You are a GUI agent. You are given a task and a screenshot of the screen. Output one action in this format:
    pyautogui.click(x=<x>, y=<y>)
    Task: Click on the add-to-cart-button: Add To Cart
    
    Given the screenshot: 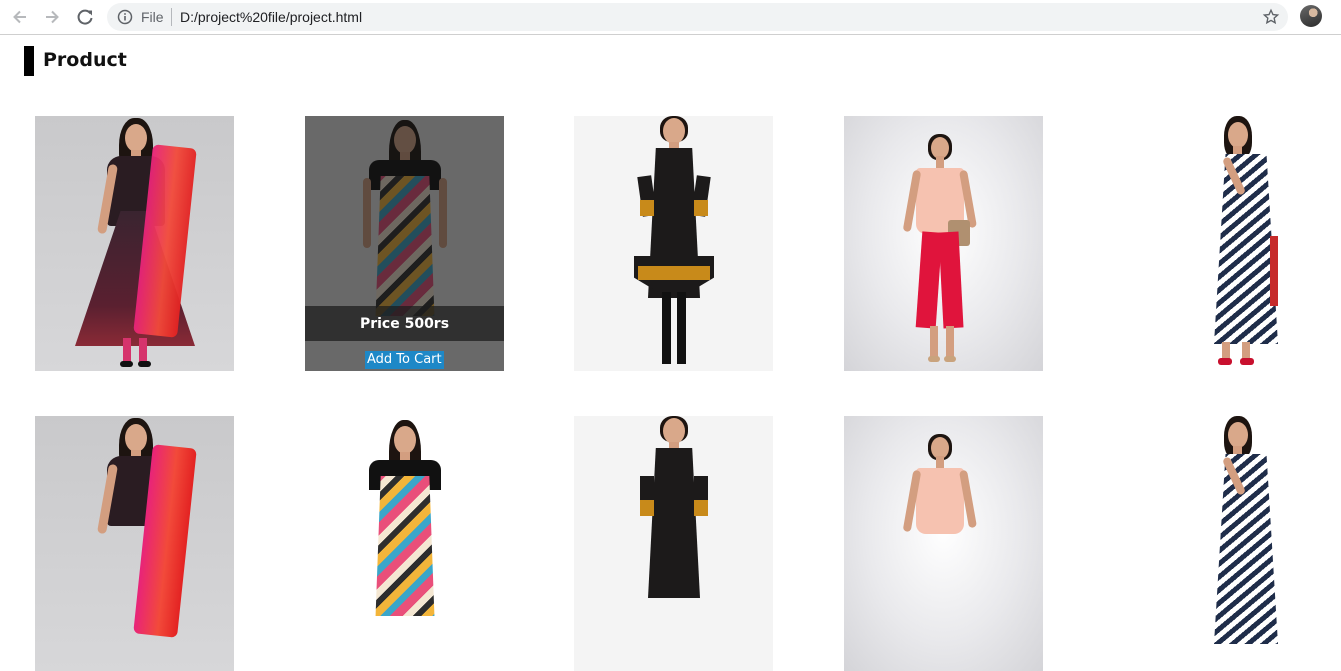 What is the action you would take?
    pyautogui.click(x=404, y=360)
    